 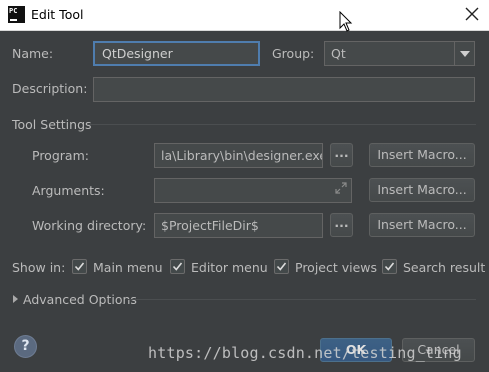 What do you see at coordinates (238, 225) in the screenshot?
I see `working-directory-input: $ProjectFileDir$` at bounding box center [238, 225].